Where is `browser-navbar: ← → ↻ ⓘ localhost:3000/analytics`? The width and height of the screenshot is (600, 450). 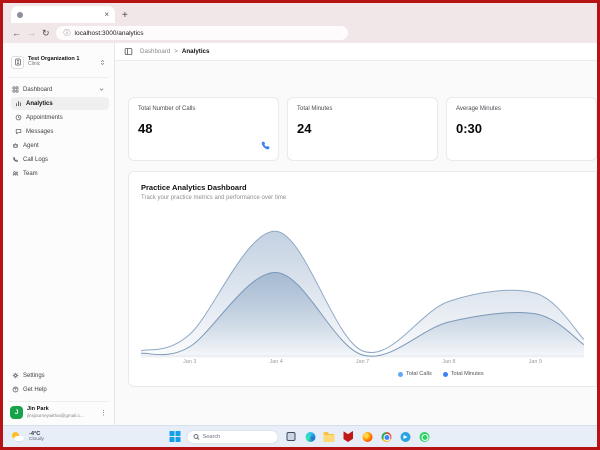 browser-navbar: ← → ↻ ⓘ localhost:3000/analytics is located at coordinates (300, 33).